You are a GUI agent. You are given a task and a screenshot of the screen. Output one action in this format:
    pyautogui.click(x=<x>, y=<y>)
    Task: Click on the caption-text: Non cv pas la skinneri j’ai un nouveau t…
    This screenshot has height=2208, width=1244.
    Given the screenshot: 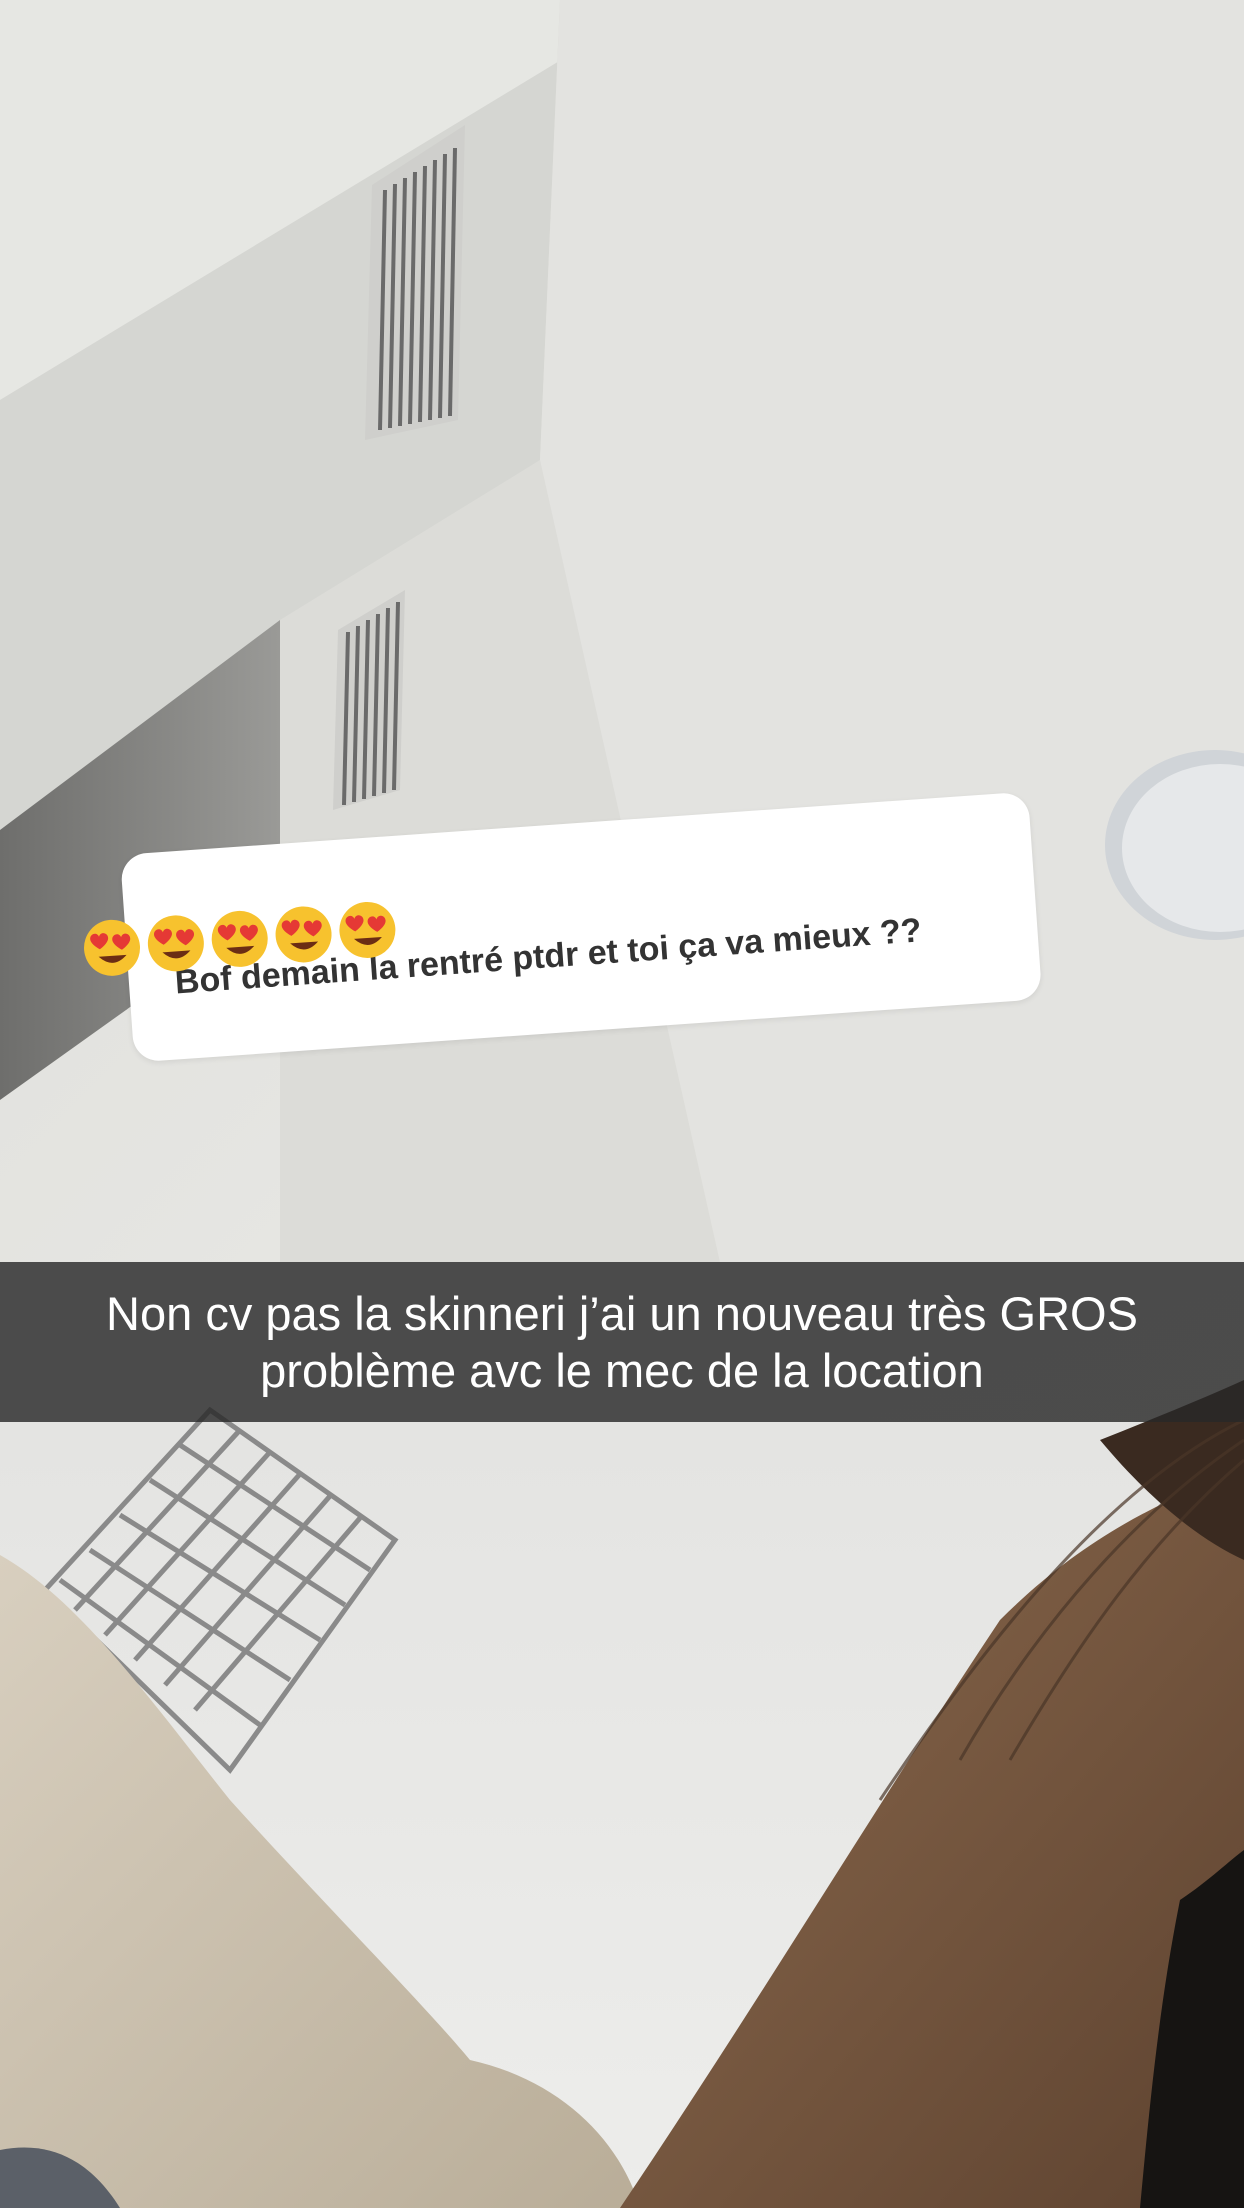 What is the action you would take?
    pyautogui.click(x=622, y=1342)
    